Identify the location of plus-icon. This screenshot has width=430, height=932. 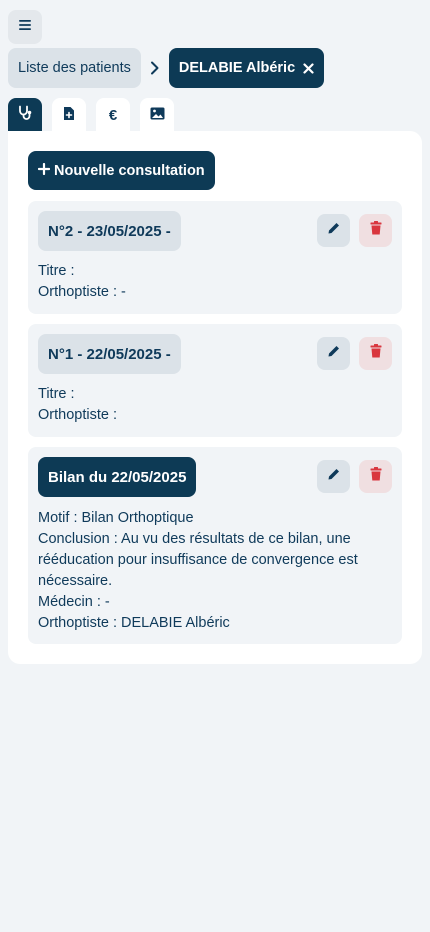
(44, 170).